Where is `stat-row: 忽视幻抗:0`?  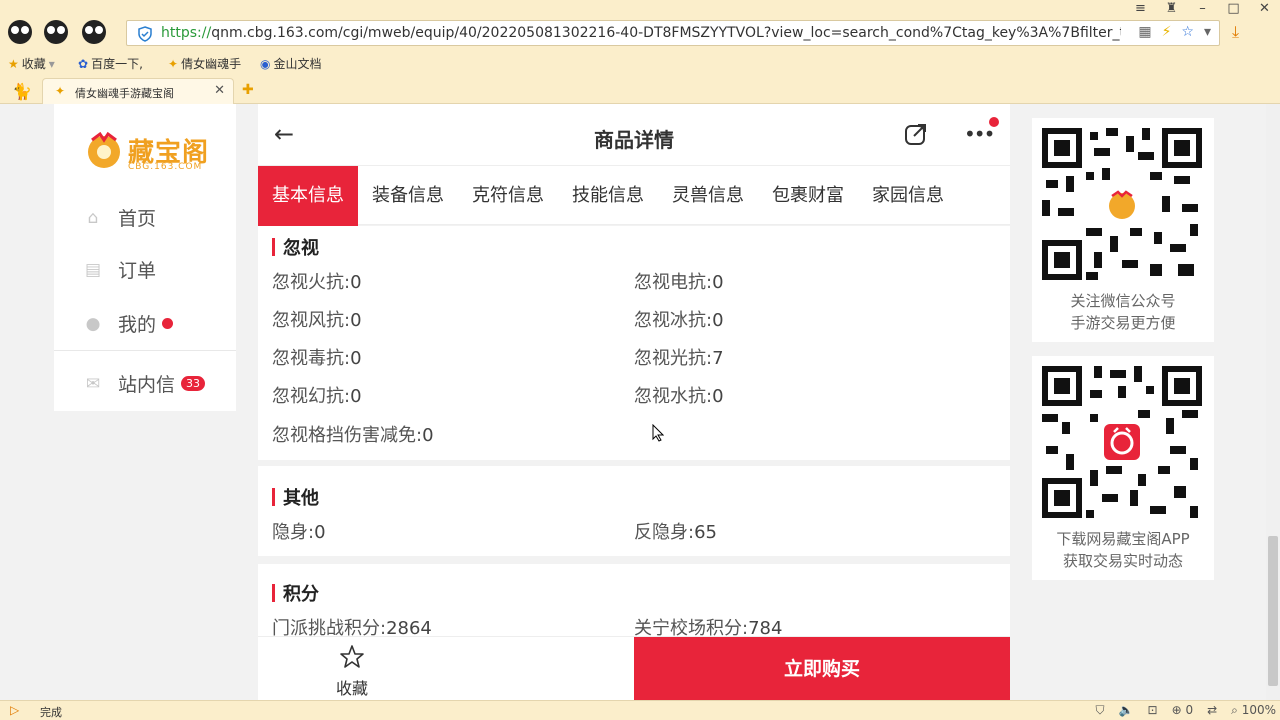
stat-row: 忽视幻抗:0 is located at coordinates (317, 395).